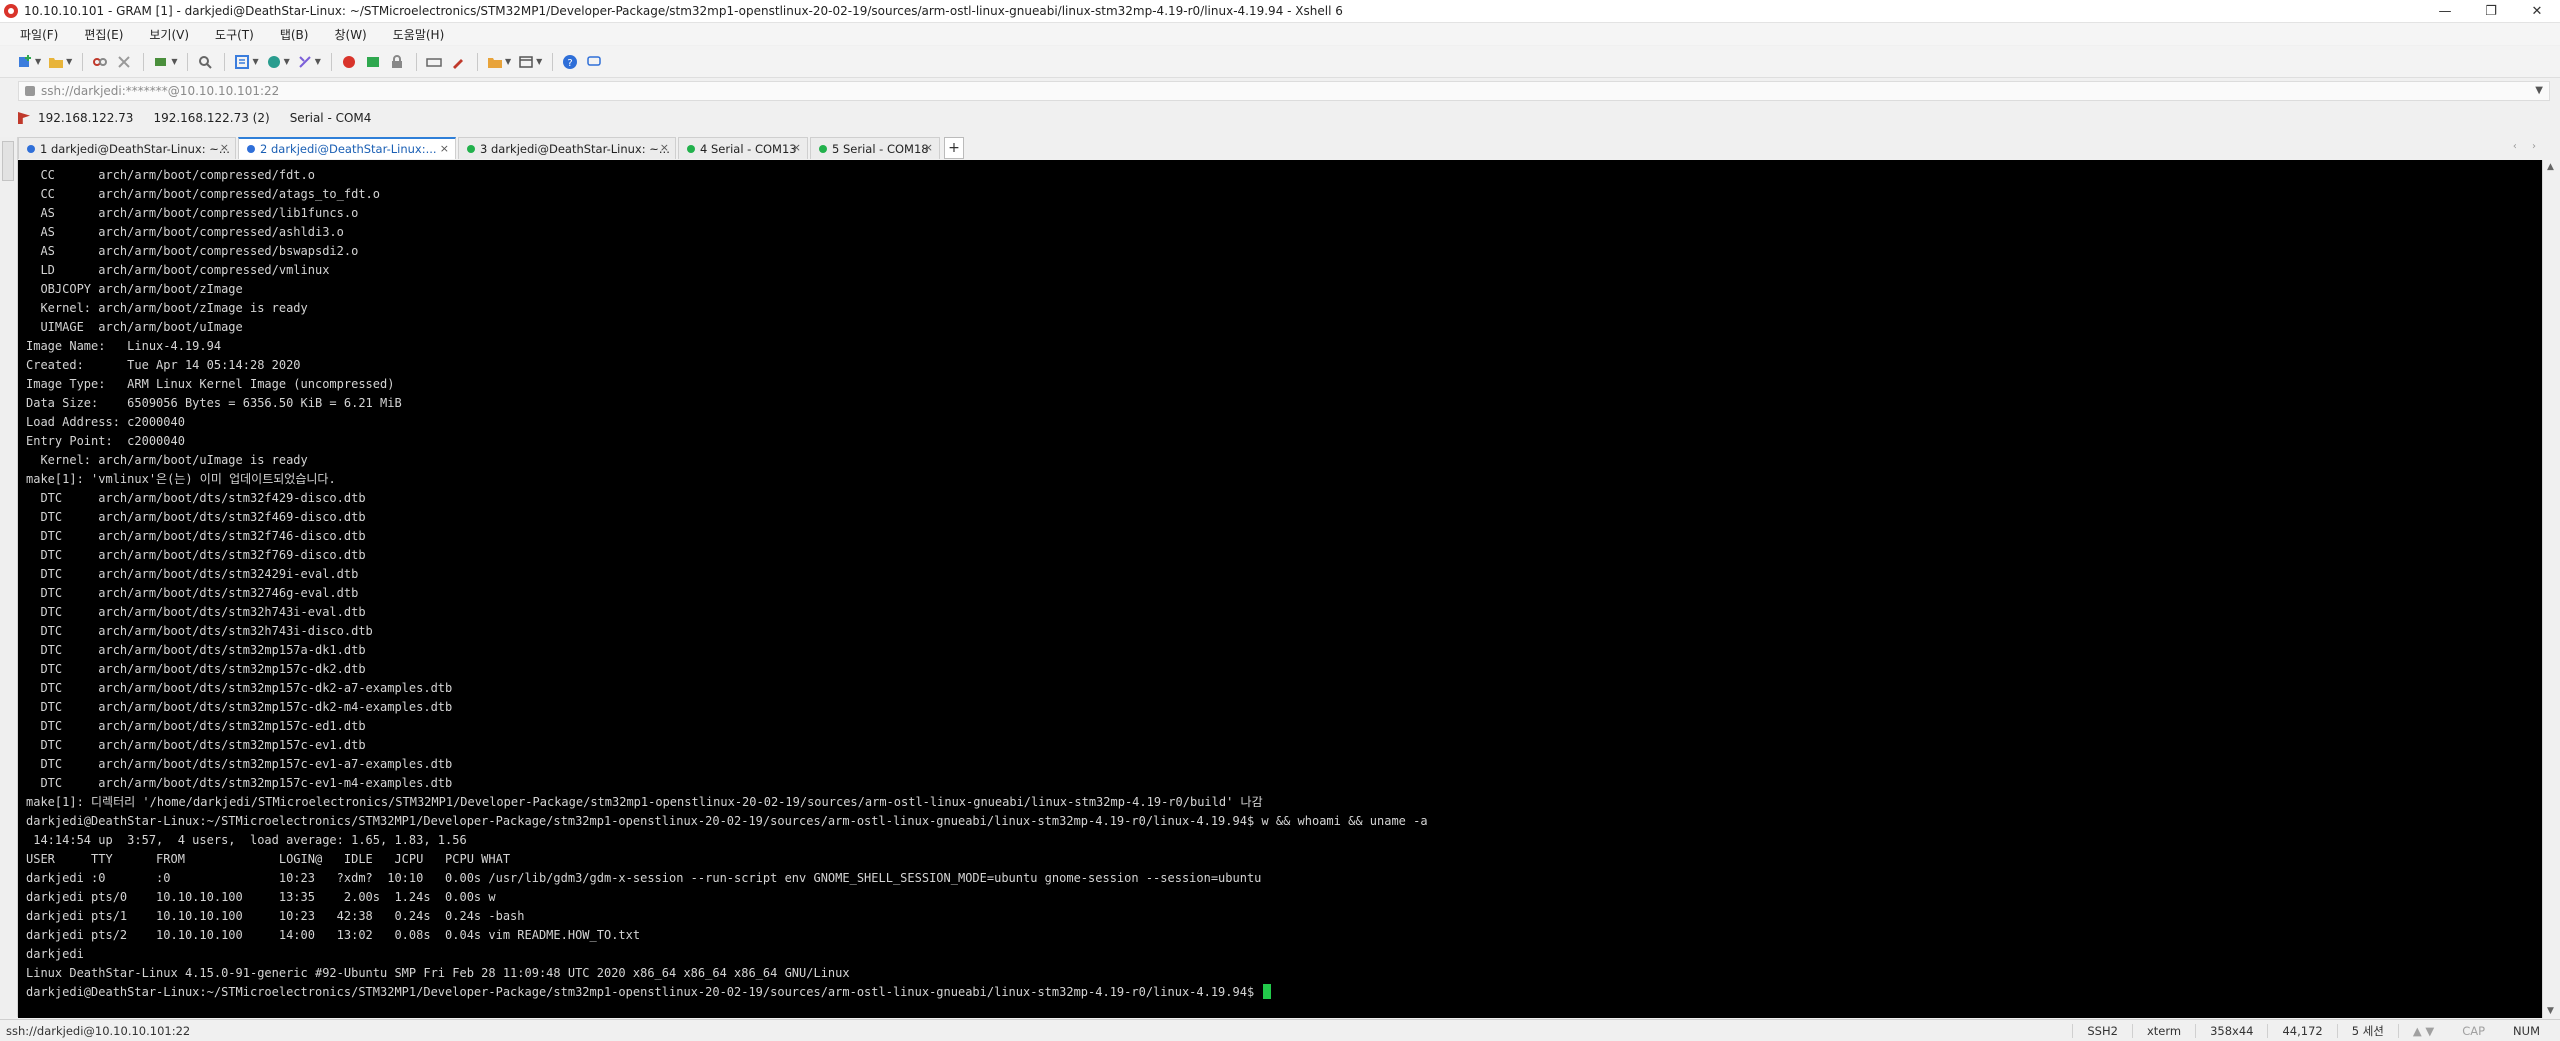  I want to click on open-folder-icon, so click(56, 62).